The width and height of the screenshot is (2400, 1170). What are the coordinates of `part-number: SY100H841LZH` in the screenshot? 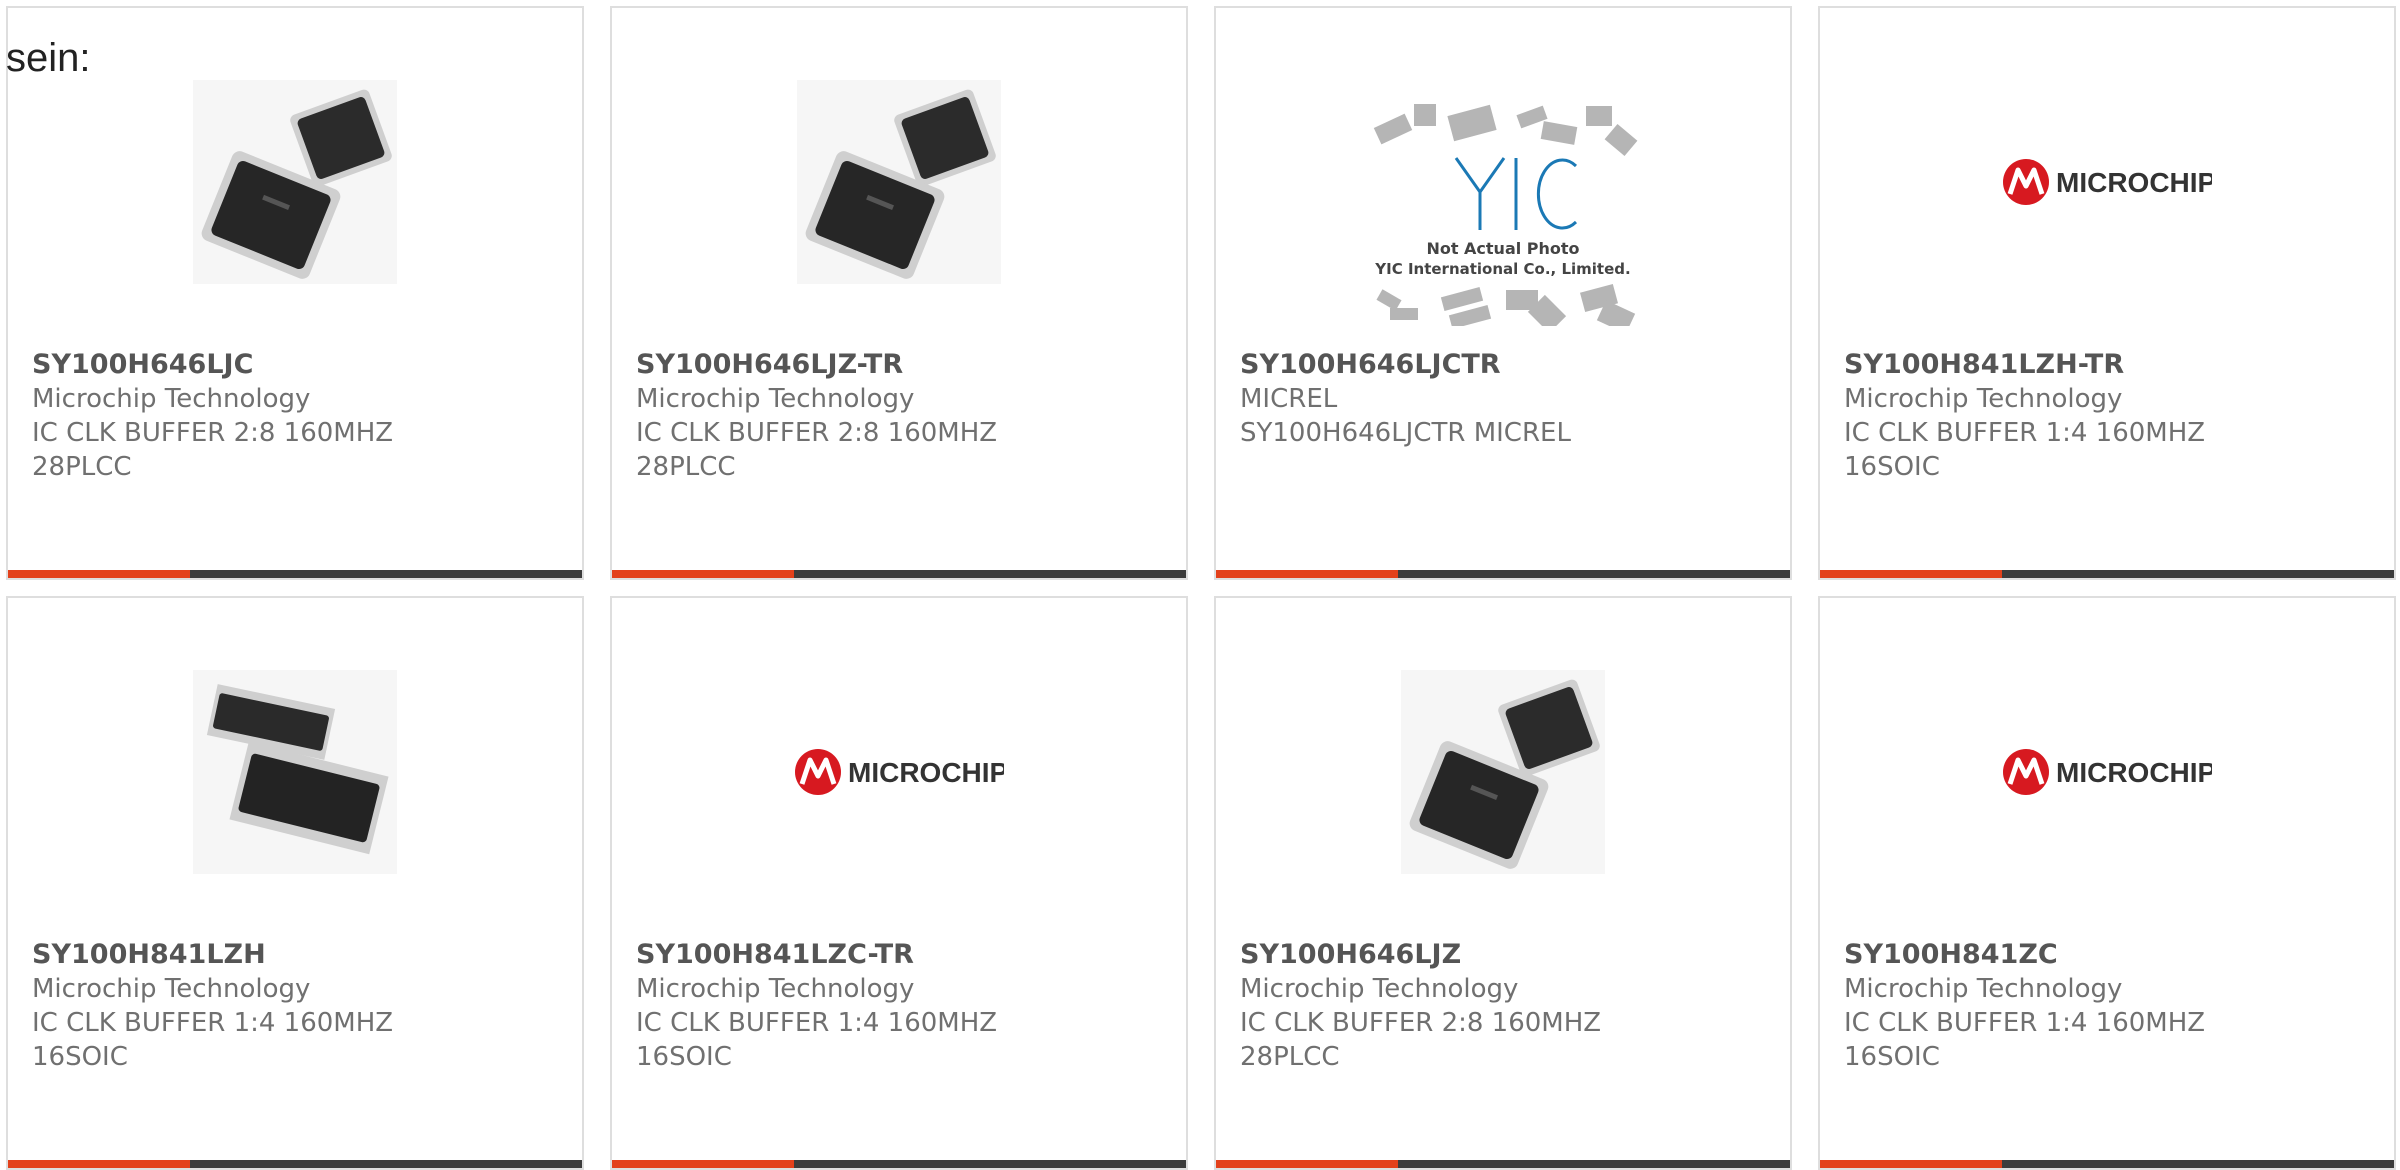 It's located at (301, 955).